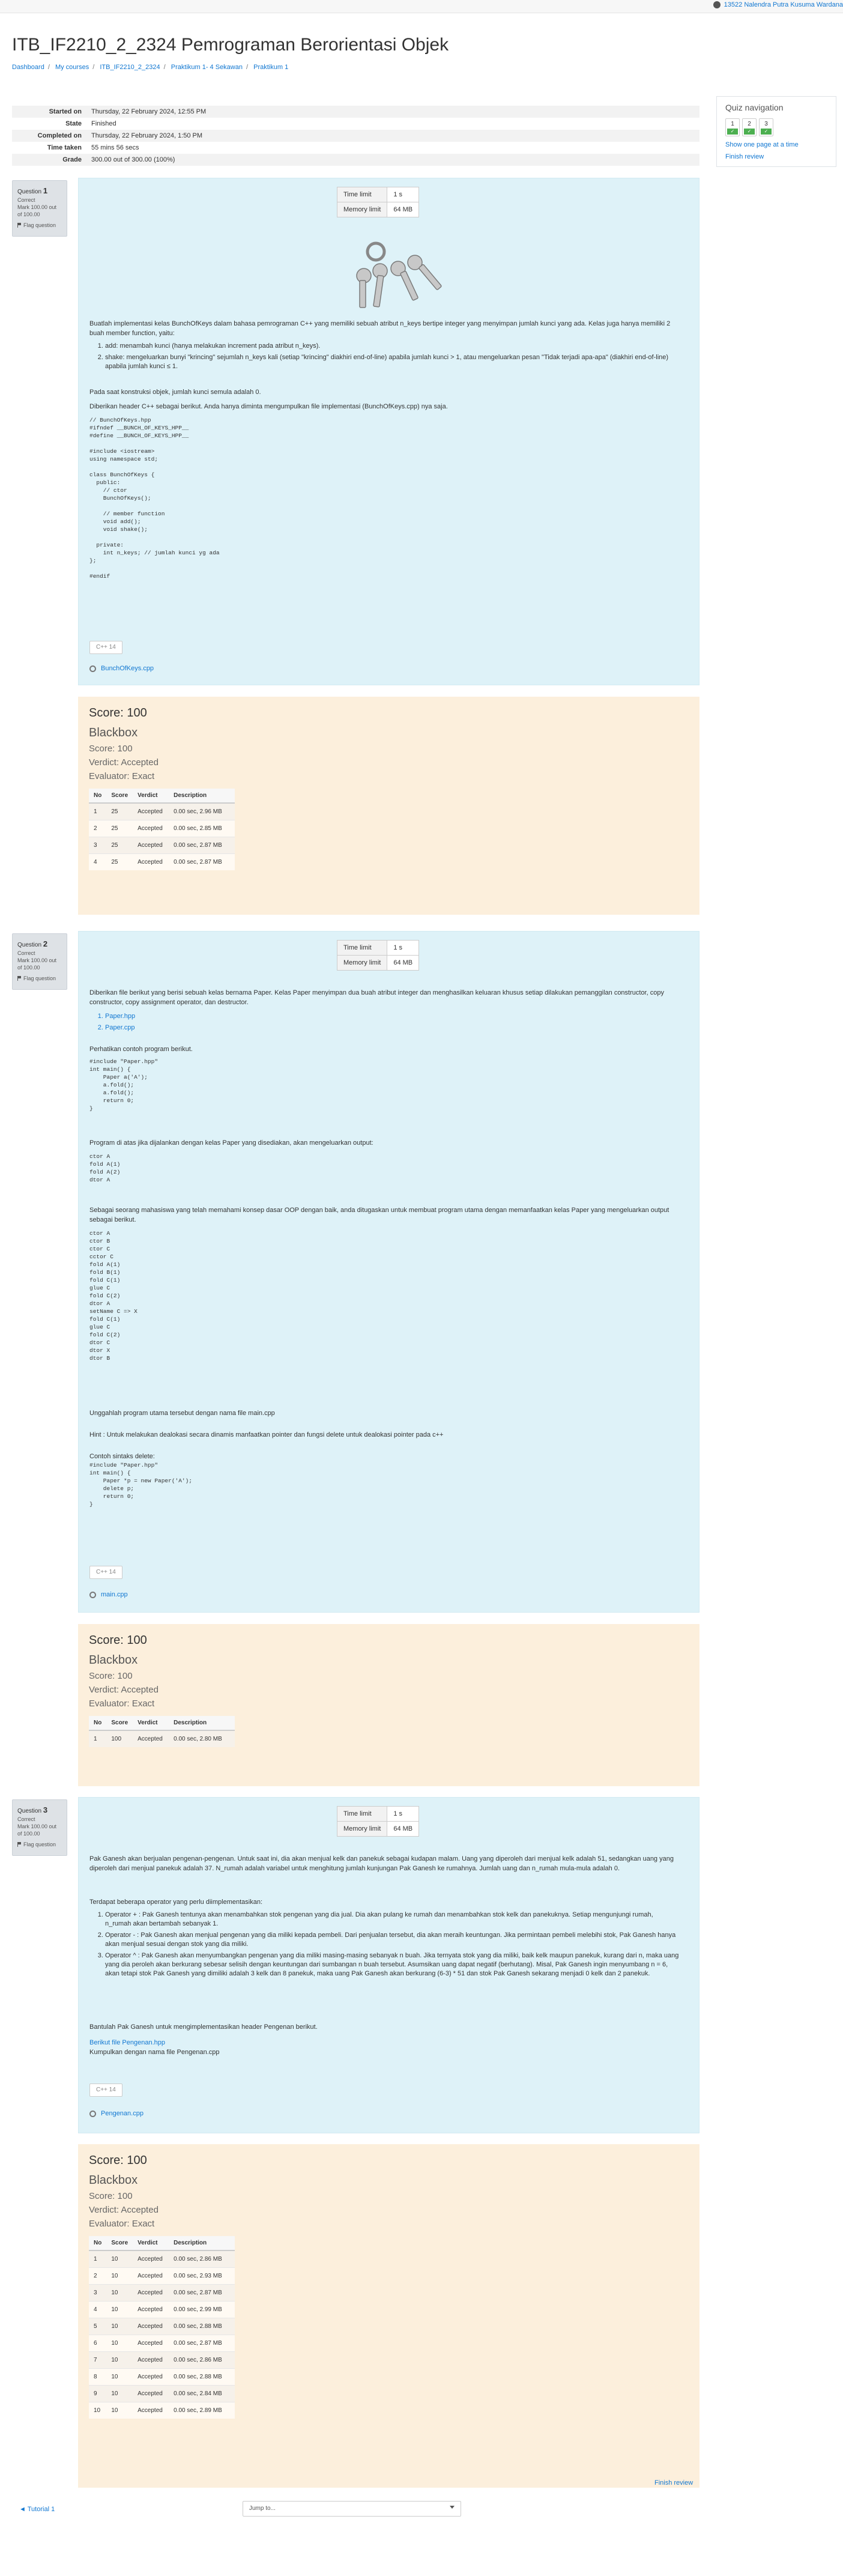 This screenshot has width=843, height=2576. Describe the element at coordinates (122, 1456) in the screenshot. I see `q2-delete-text: Contoh sintaks delete:` at that location.